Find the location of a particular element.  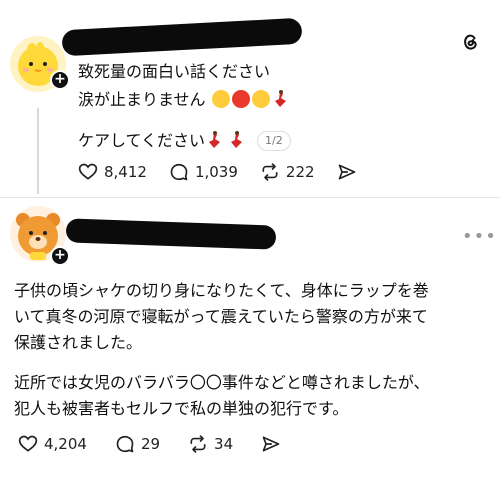

post-divider is located at coordinates (250, 197).